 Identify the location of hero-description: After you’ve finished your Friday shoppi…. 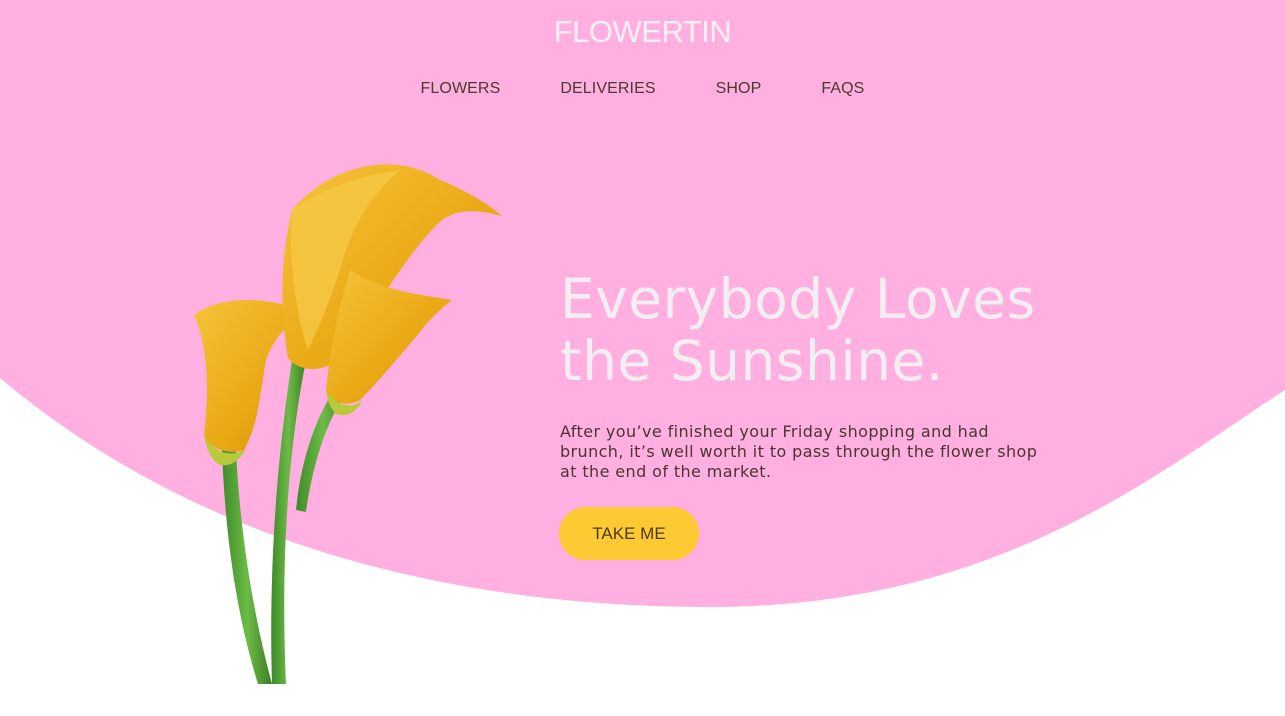
(799, 451).